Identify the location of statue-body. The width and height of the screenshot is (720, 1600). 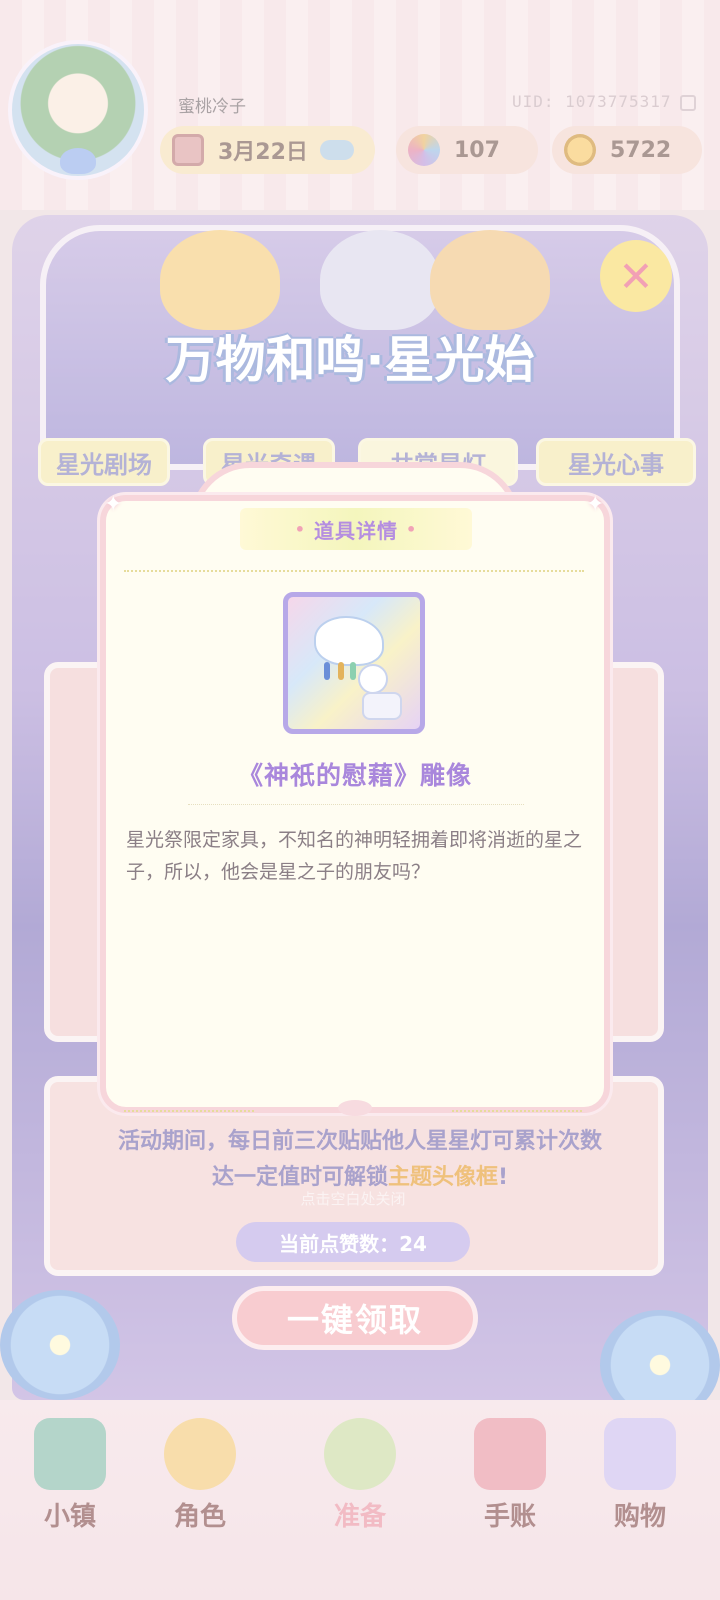
(382, 706).